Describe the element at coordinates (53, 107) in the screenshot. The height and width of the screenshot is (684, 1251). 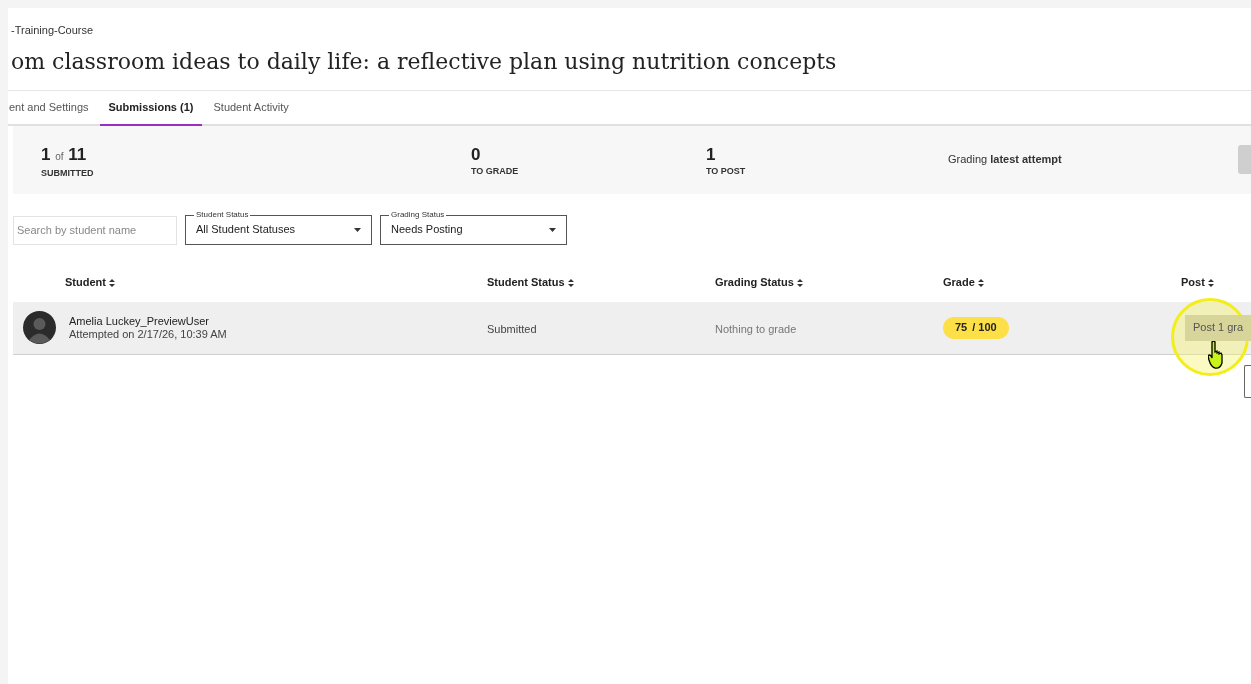
I see `tab: ent and Settings` at that location.